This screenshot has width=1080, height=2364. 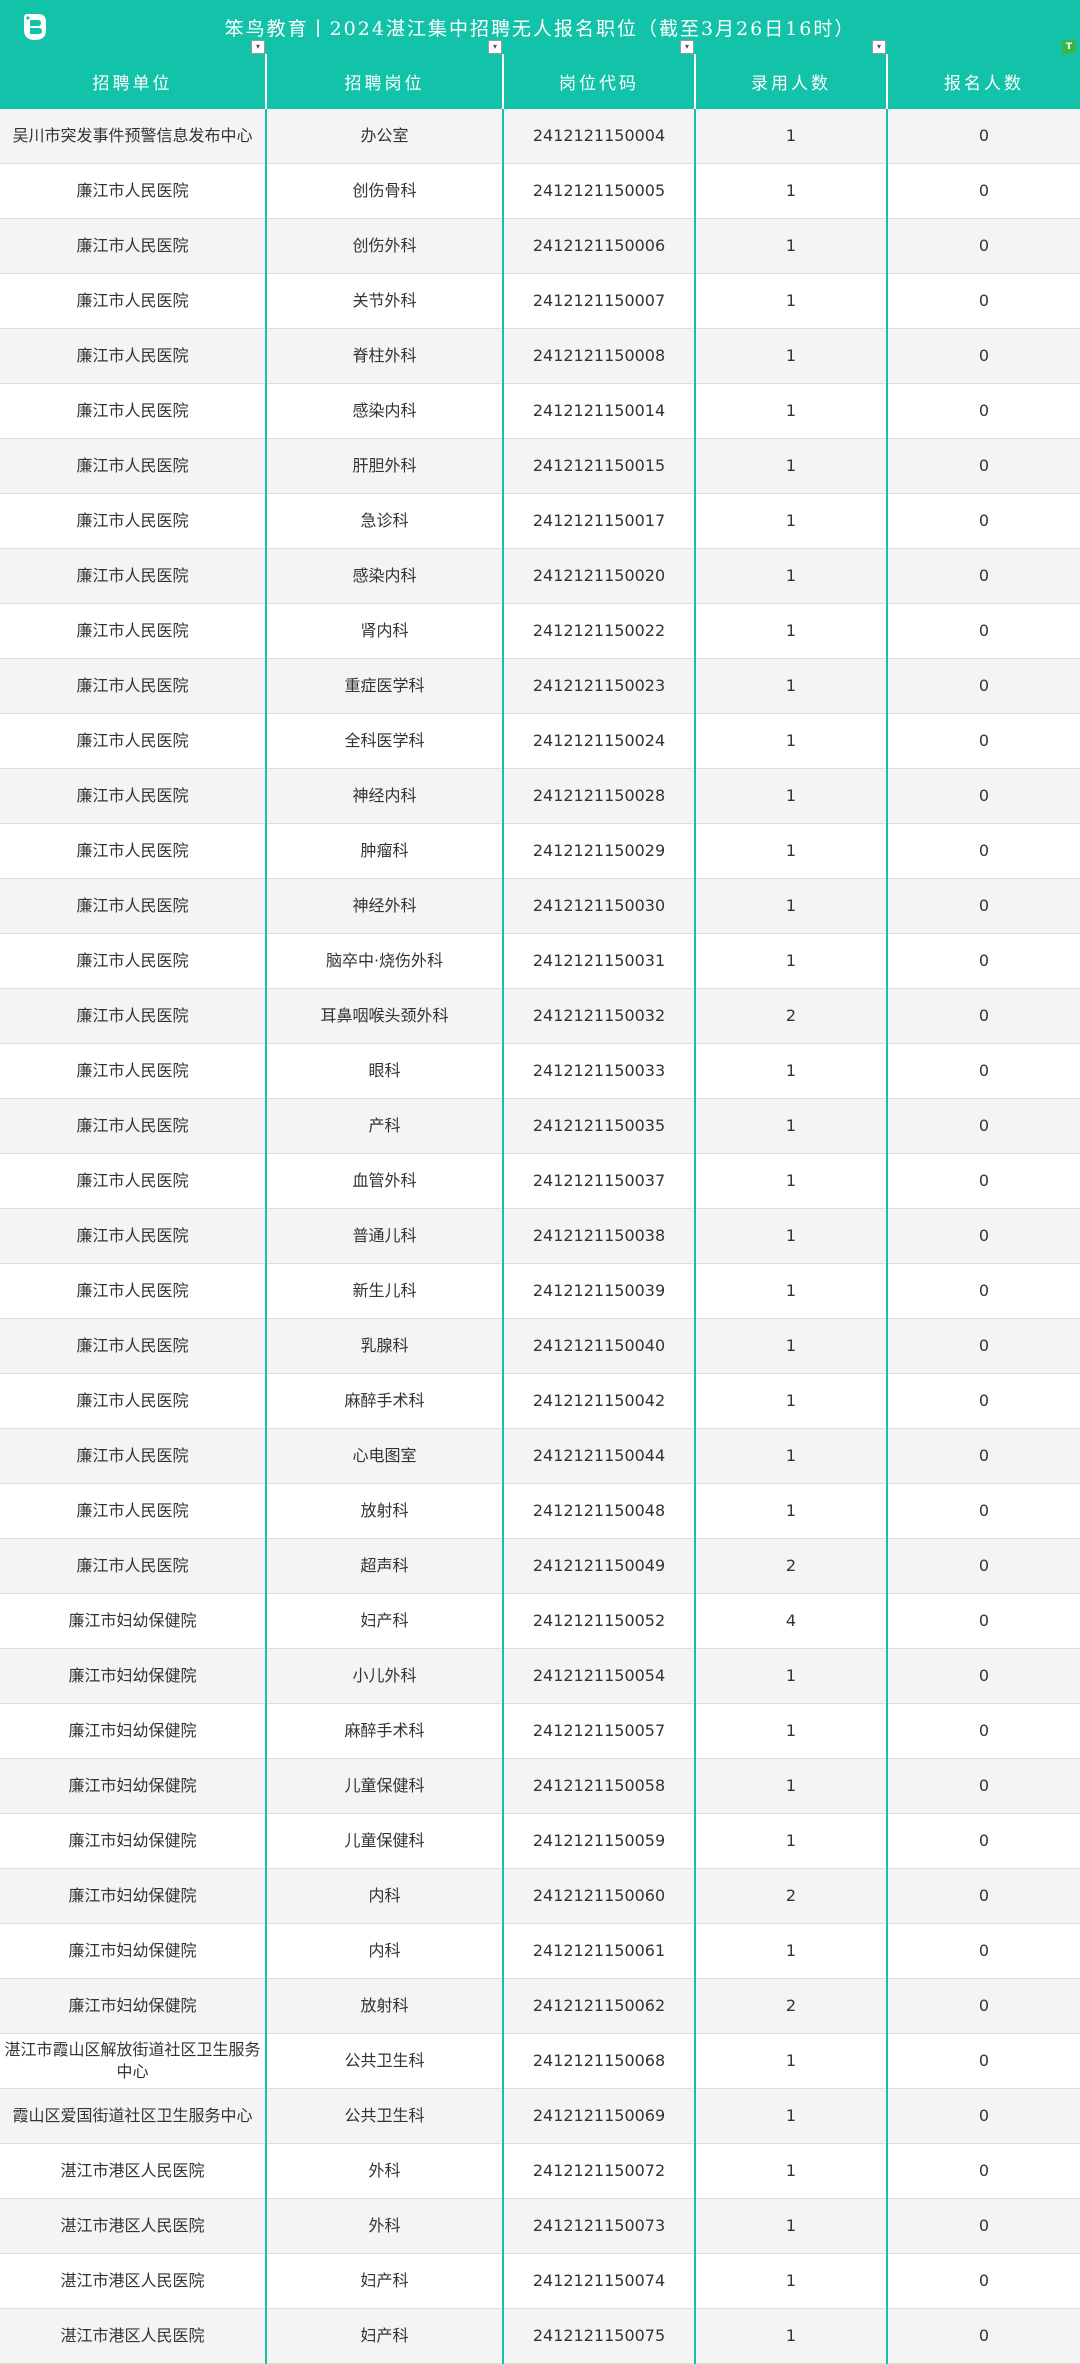 What do you see at coordinates (598, 1236) in the screenshot?
I see `cell-code: 2412121150038` at bounding box center [598, 1236].